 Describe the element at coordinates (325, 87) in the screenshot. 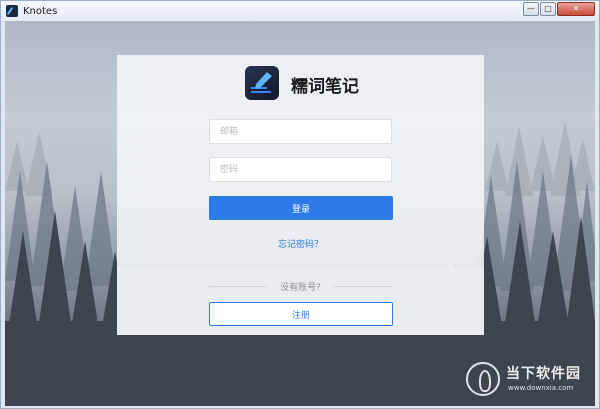

I see `app-name: 糯词笔记` at that location.